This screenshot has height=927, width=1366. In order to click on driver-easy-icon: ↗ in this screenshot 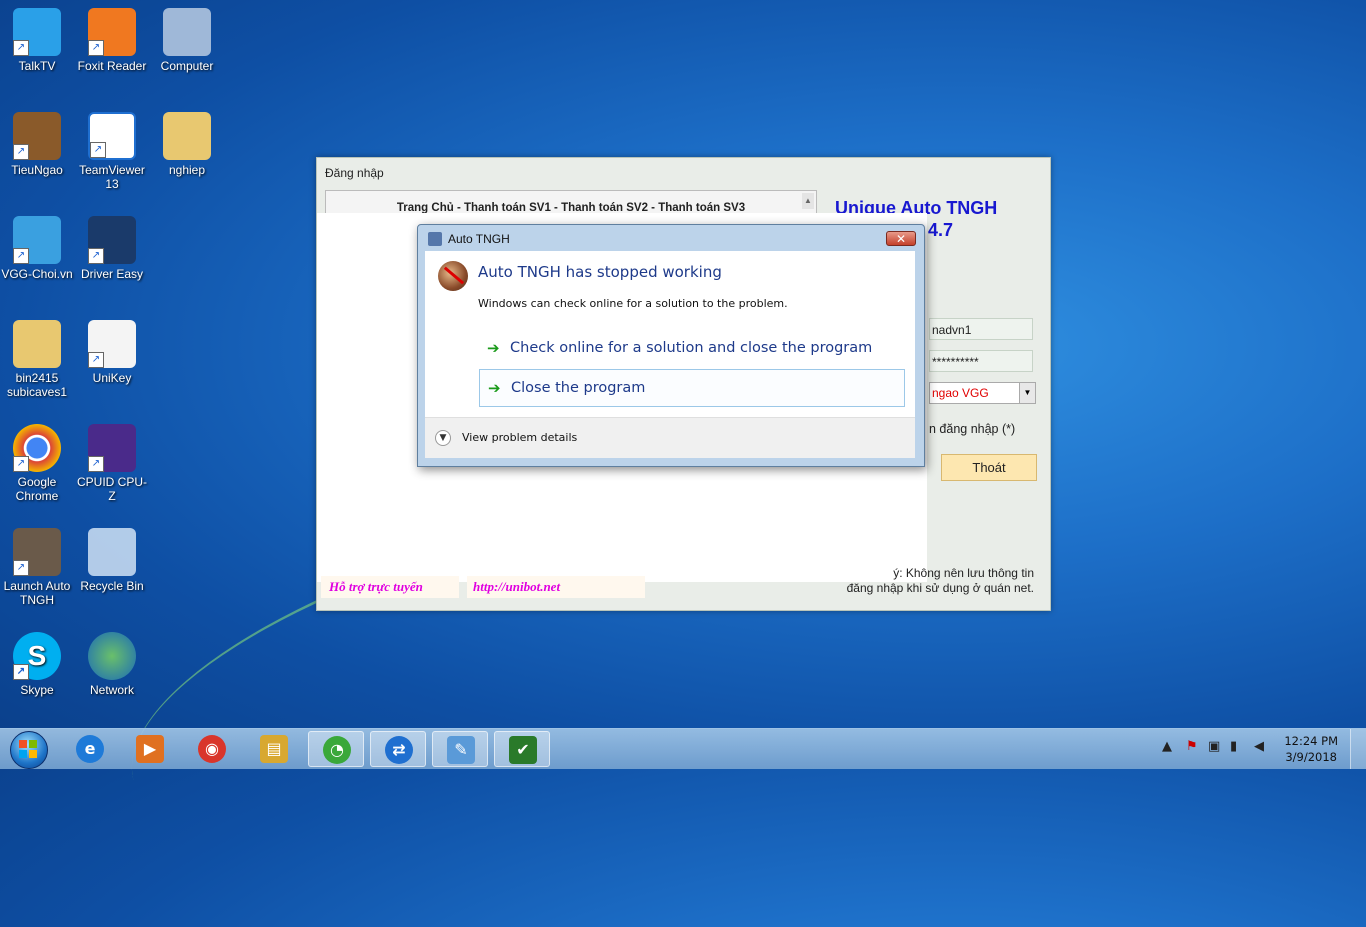, I will do `click(112, 240)`.